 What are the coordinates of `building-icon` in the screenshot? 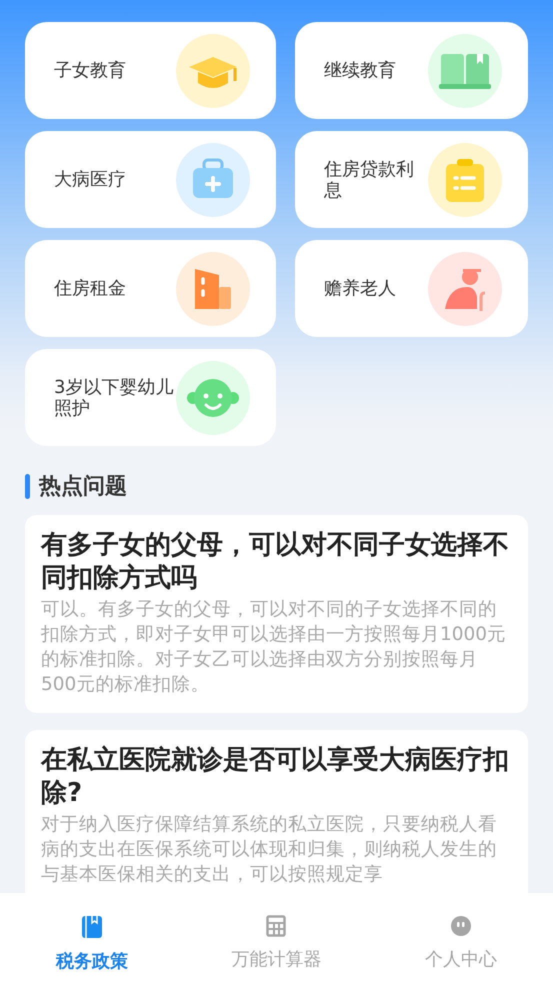 It's located at (213, 289).